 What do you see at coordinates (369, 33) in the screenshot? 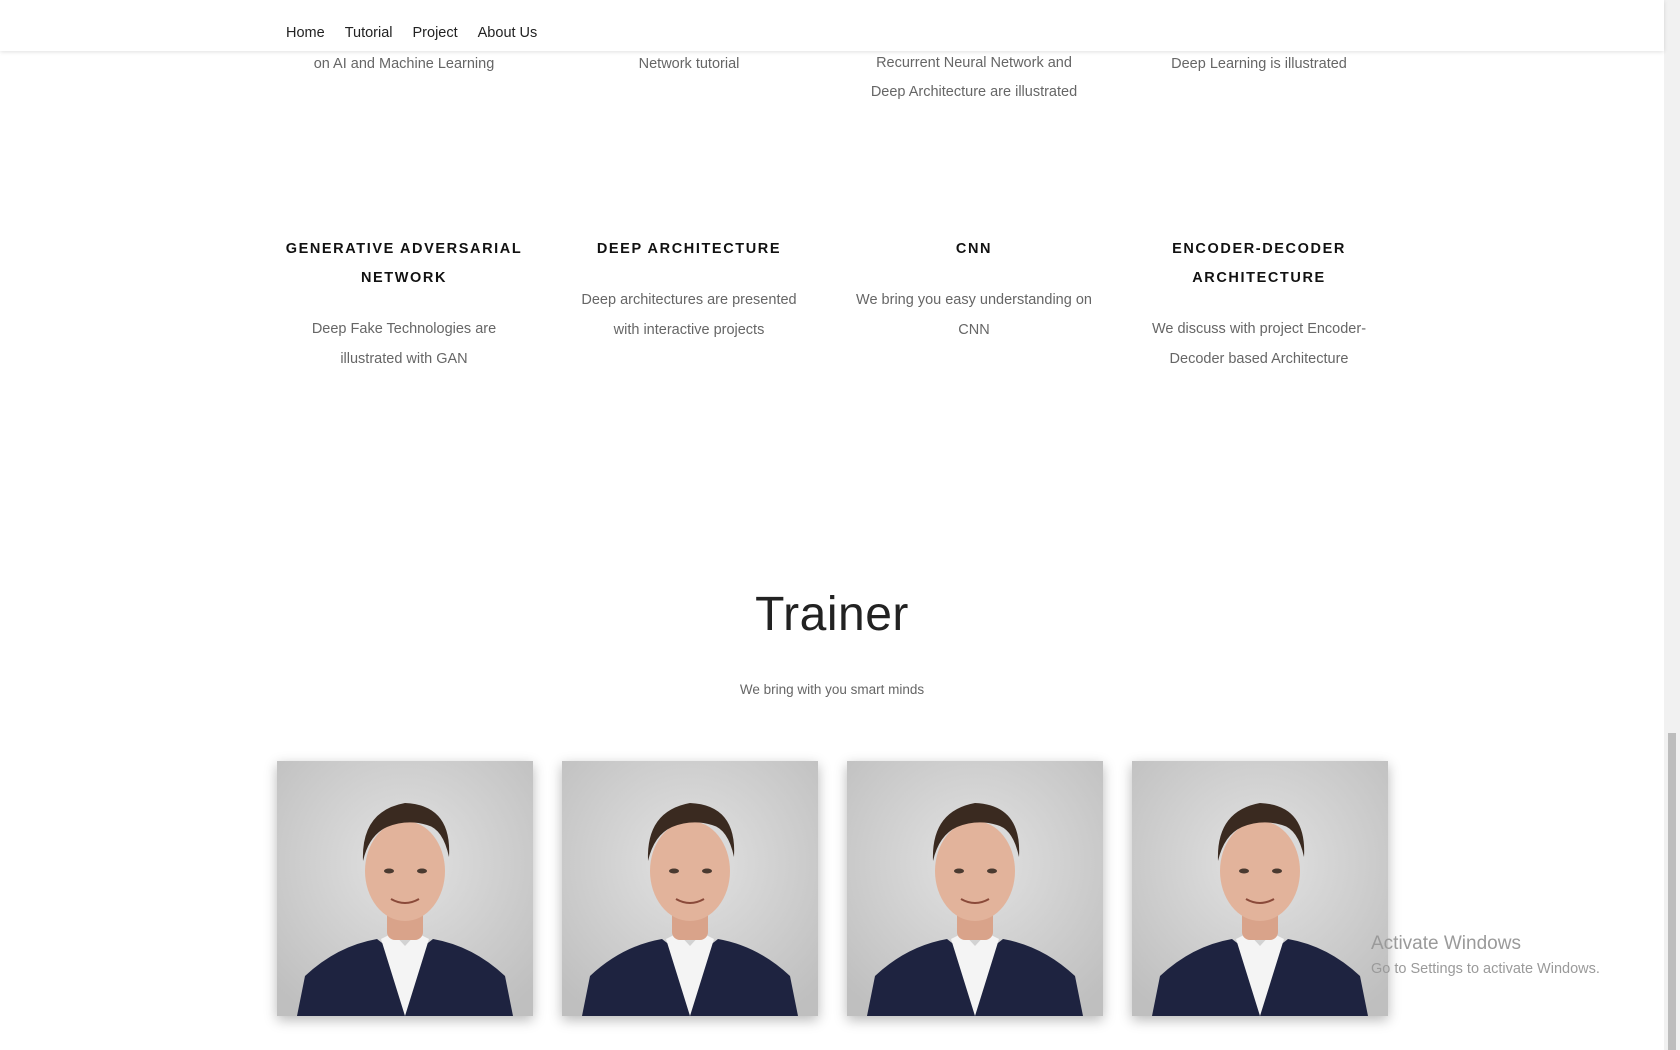
I see `nav-tutorial-link: Tutorial` at bounding box center [369, 33].